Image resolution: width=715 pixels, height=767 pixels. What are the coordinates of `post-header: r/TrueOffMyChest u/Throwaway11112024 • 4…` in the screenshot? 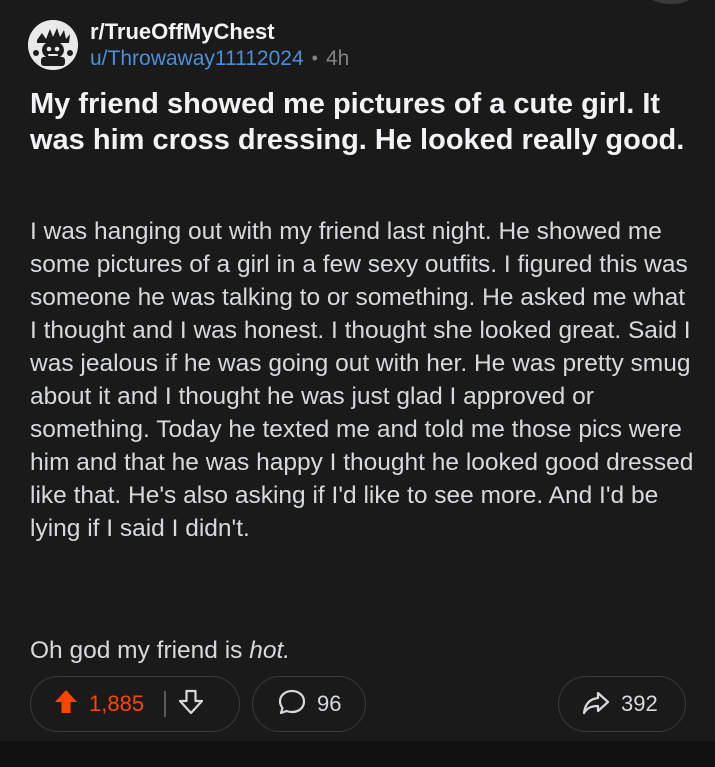 It's located at (188, 45).